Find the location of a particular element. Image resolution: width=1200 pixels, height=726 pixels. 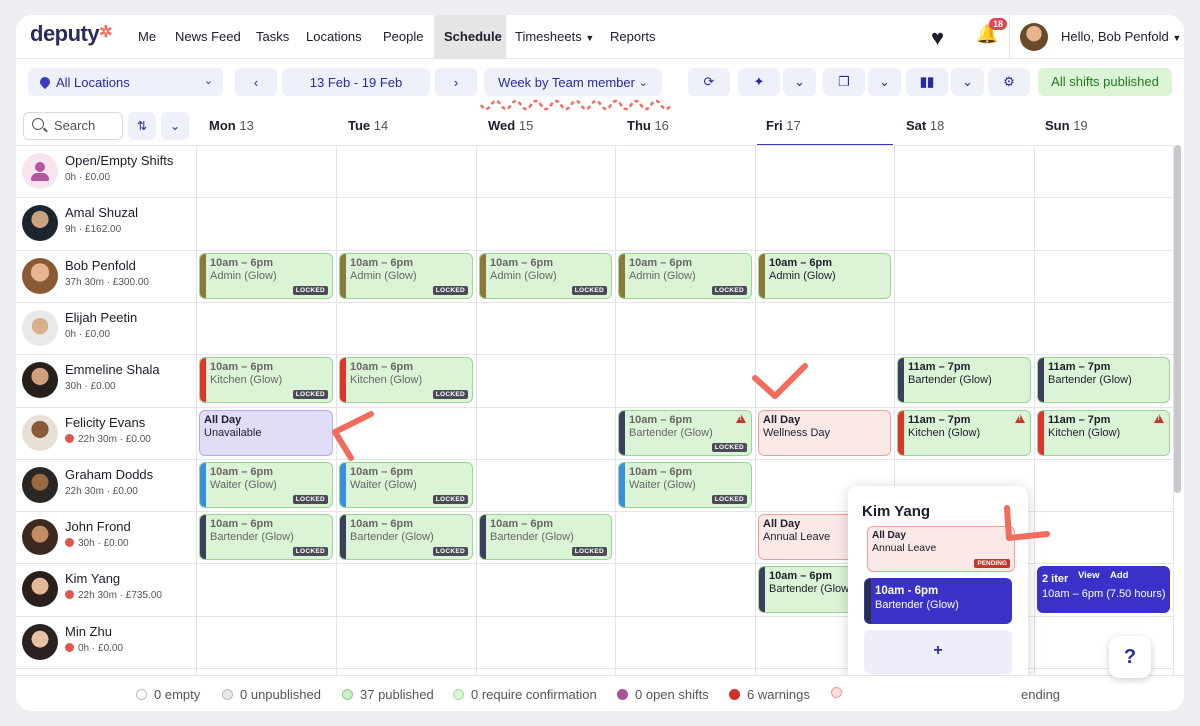

shift-card: 2 iter 10am – 6pm (7.50 hours) View Add is located at coordinates (1103, 589).